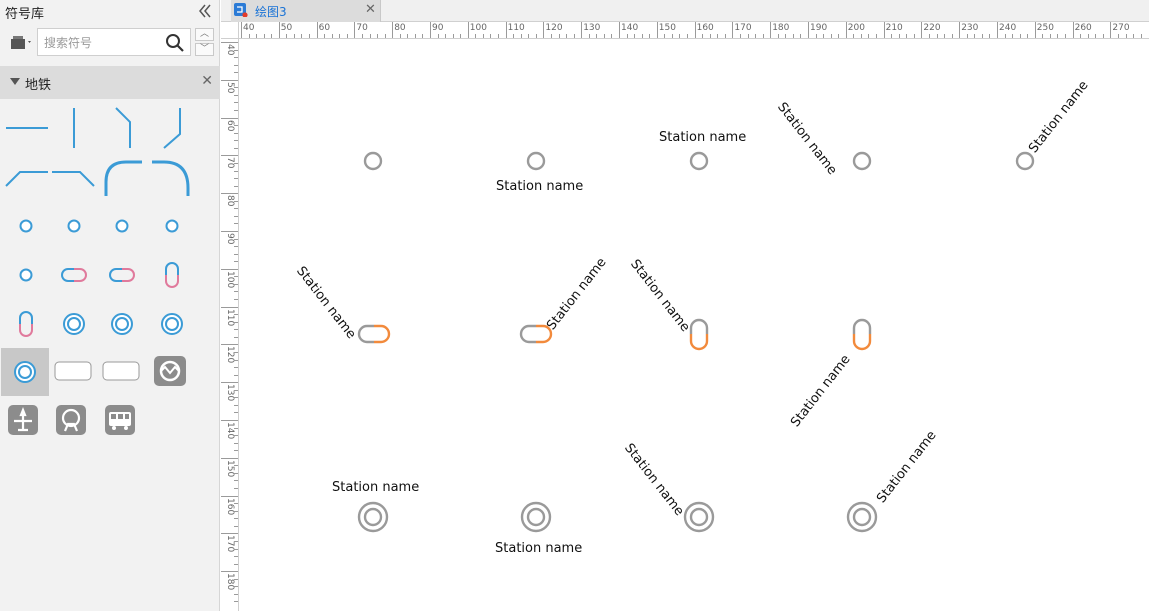 Image resolution: width=1149 pixels, height=611 pixels. What do you see at coordinates (175, 43) in the screenshot?
I see `search-icon` at bounding box center [175, 43].